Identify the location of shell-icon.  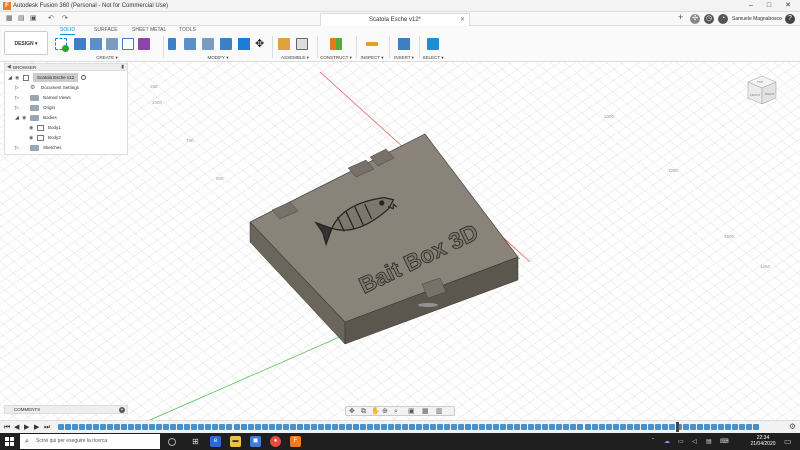
(226, 44).